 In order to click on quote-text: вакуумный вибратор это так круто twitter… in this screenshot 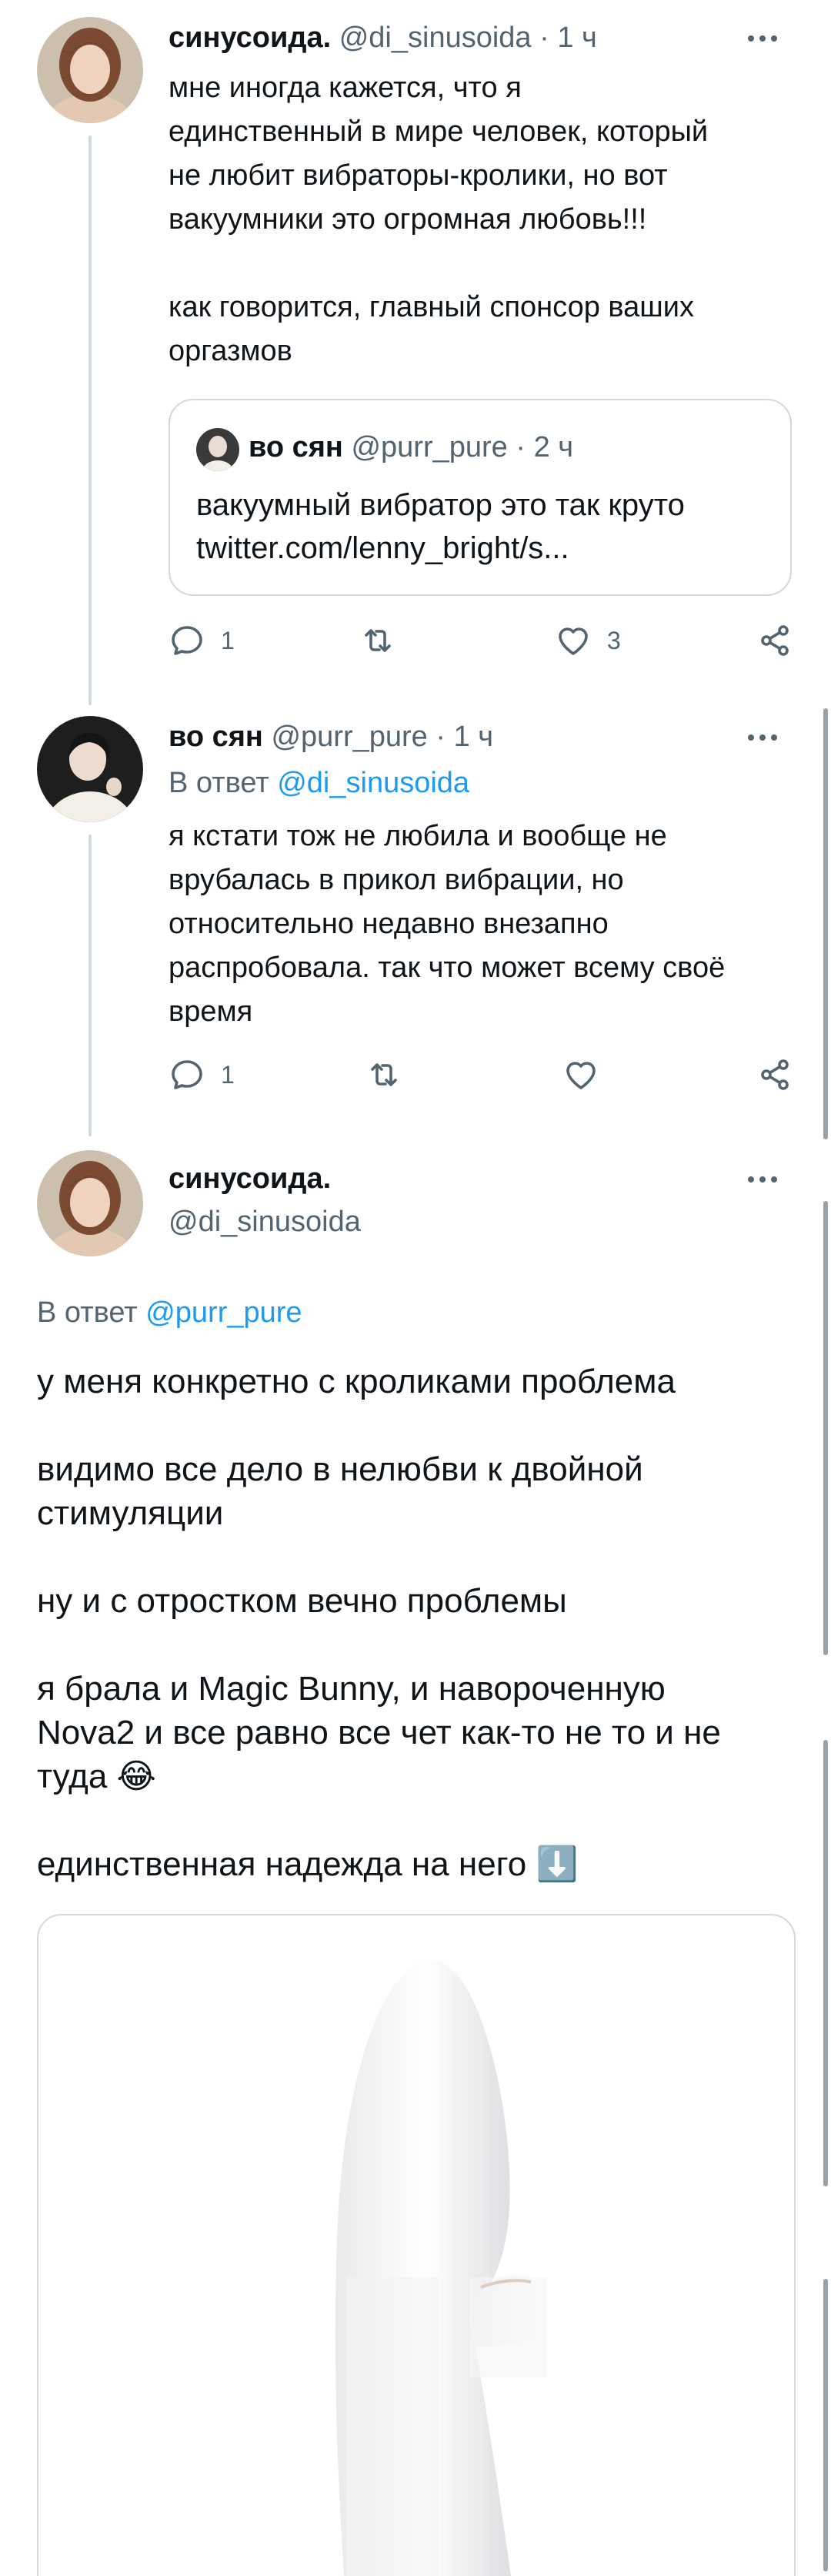, I will do `click(441, 526)`.